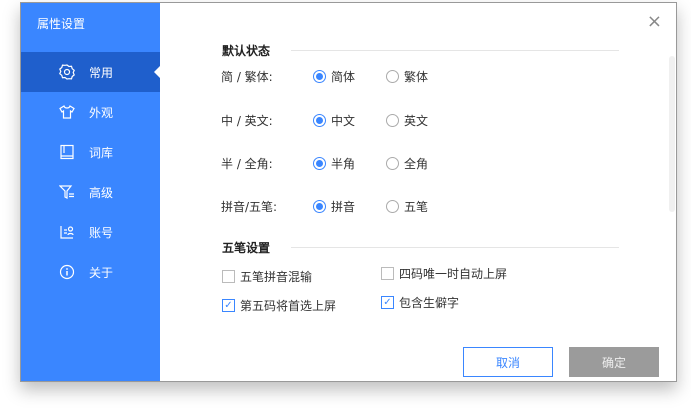 The image size is (691, 410). What do you see at coordinates (101, 112) in the screenshot?
I see `sidebar-item-label: 外观` at bounding box center [101, 112].